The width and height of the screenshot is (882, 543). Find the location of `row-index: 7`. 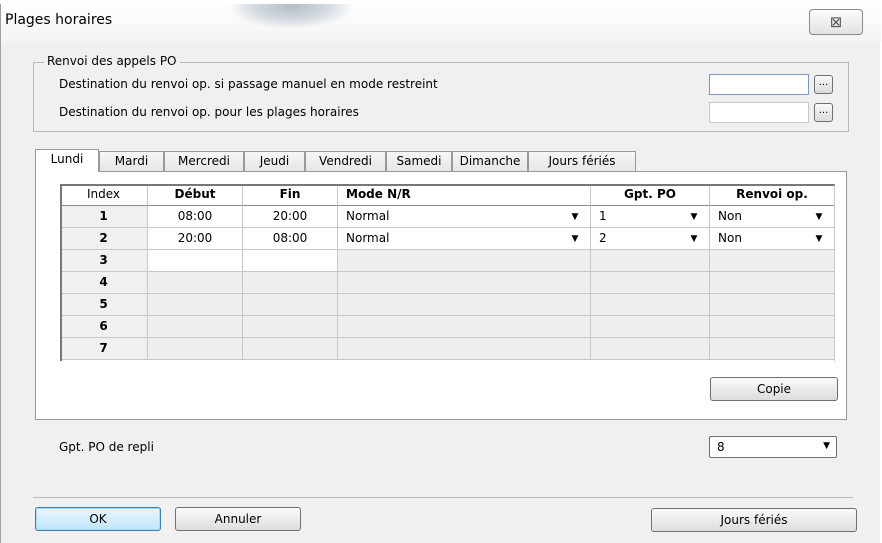

row-index: 7 is located at coordinates (104, 349).